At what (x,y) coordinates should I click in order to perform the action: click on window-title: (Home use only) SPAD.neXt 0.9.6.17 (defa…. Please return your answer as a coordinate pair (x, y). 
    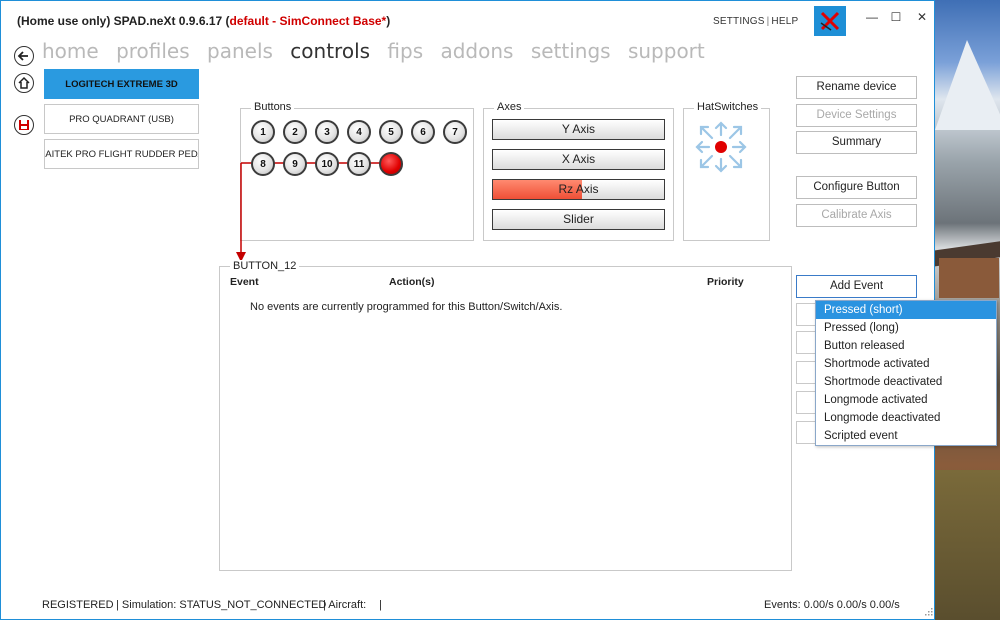
    Looking at the image, I should click on (204, 21).